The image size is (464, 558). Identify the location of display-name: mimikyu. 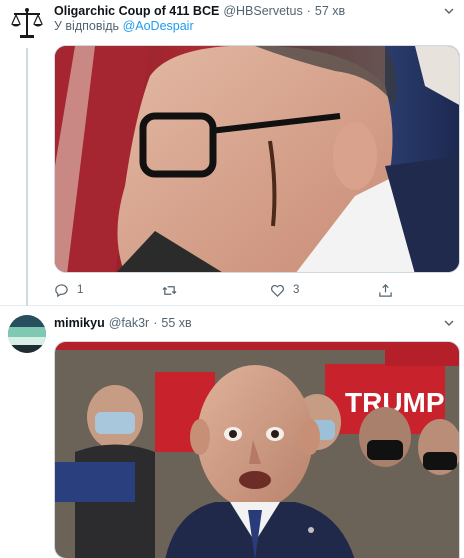
(79, 323).